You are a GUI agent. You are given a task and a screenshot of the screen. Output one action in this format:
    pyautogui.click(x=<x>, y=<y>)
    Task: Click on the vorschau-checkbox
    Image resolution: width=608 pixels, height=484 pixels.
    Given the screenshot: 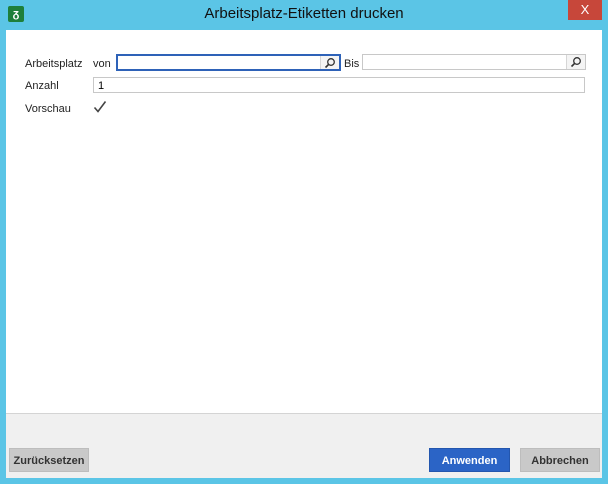 What is the action you would take?
    pyautogui.click(x=100, y=107)
    